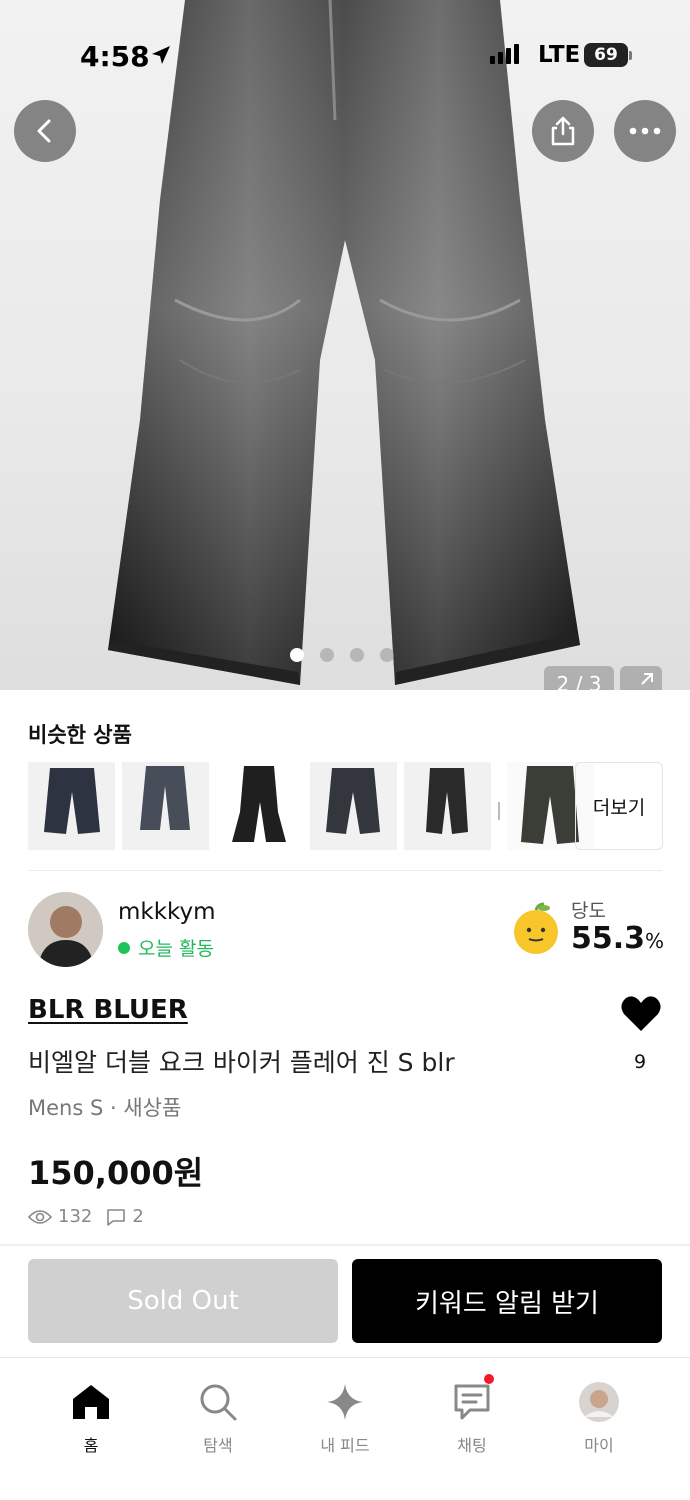 The image size is (690, 1500). I want to click on product-stats: 132 2, so click(86, 1216).